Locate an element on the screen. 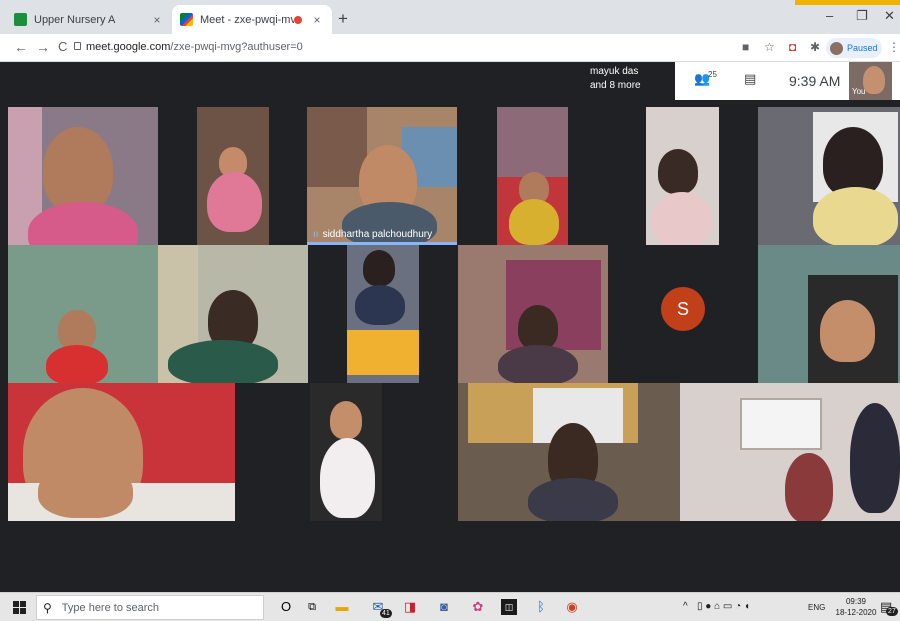 The height and width of the screenshot is (621, 900). clock-date: 18-12-2020 is located at coordinates (856, 612).